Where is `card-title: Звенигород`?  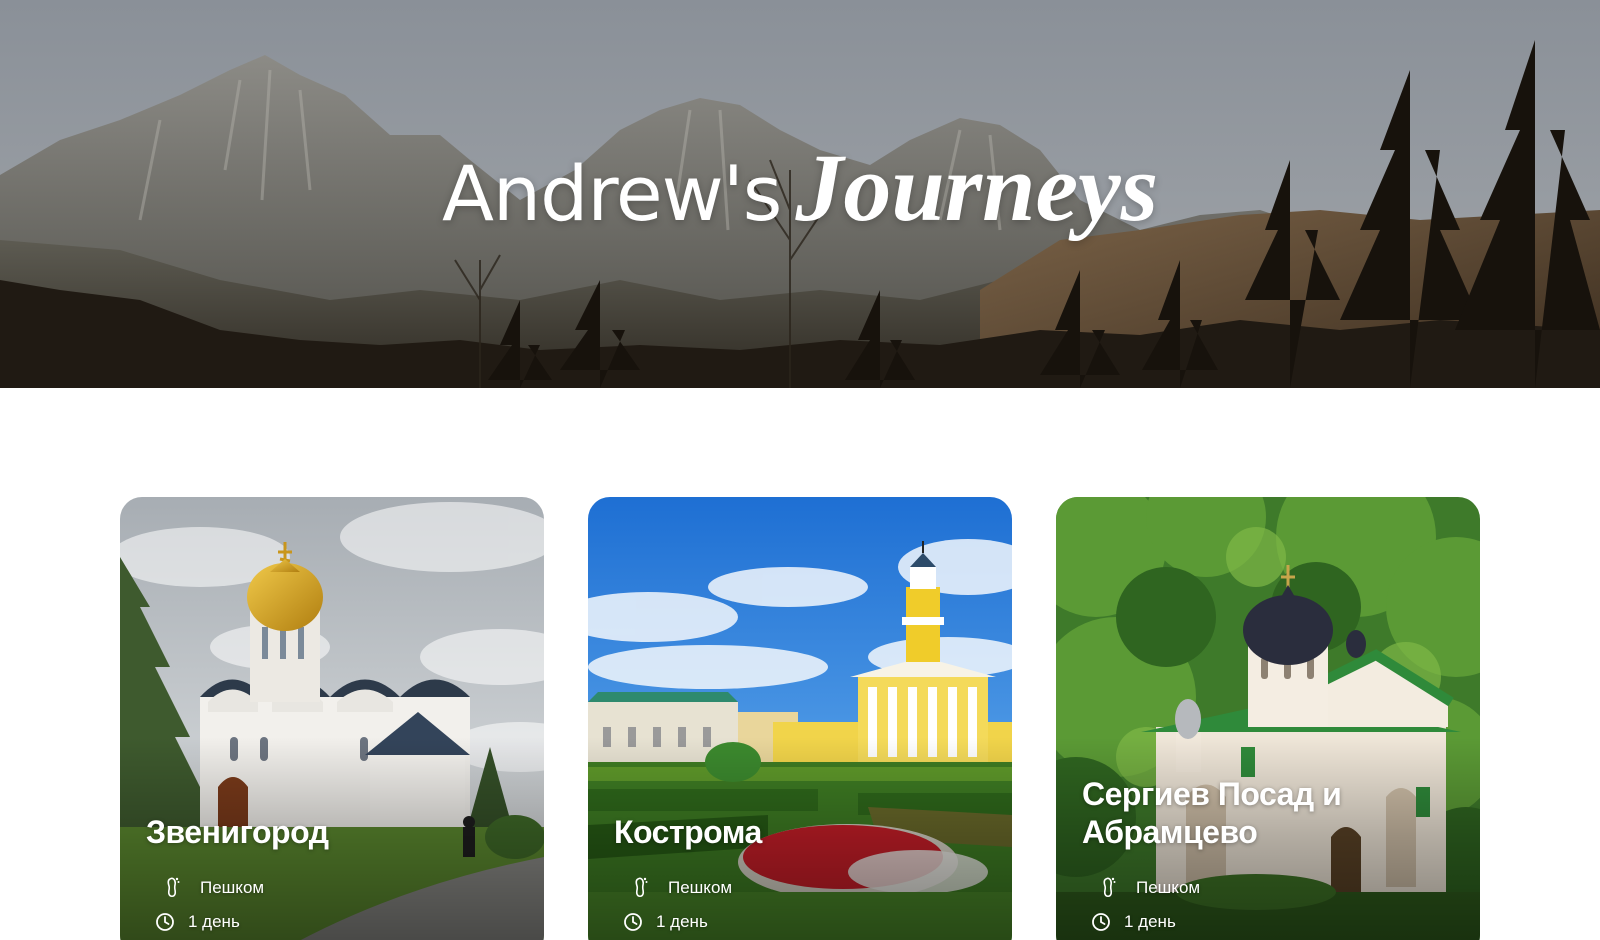
card-title: Звенигород is located at coordinates (237, 832).